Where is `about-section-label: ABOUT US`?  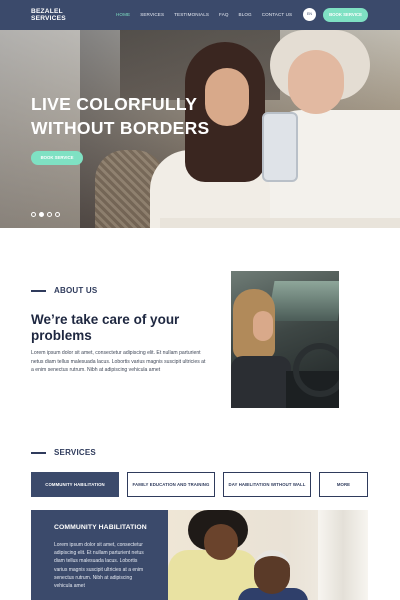 about-section-label: ABOUT US is located at coordinates (76, 290).